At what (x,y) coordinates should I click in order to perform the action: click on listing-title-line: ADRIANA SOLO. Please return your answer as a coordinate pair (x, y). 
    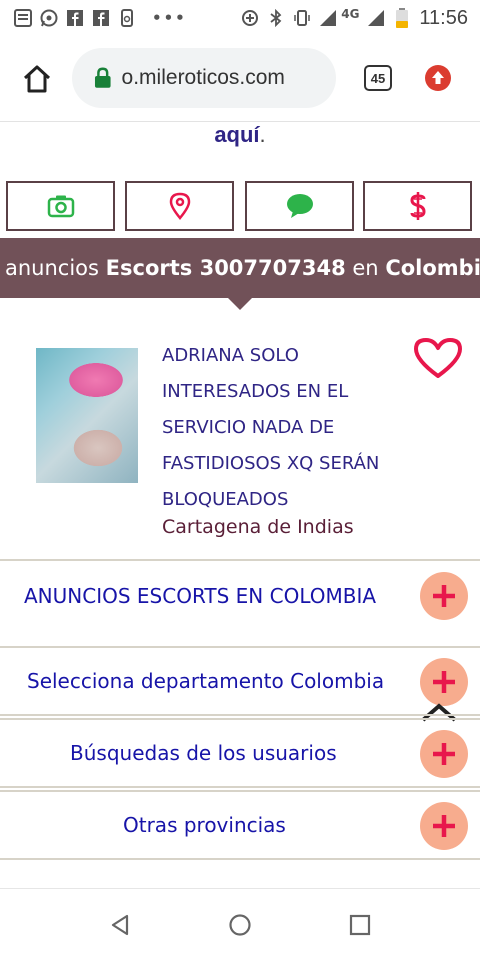
    Looking at the image, I should click on (230, 355).